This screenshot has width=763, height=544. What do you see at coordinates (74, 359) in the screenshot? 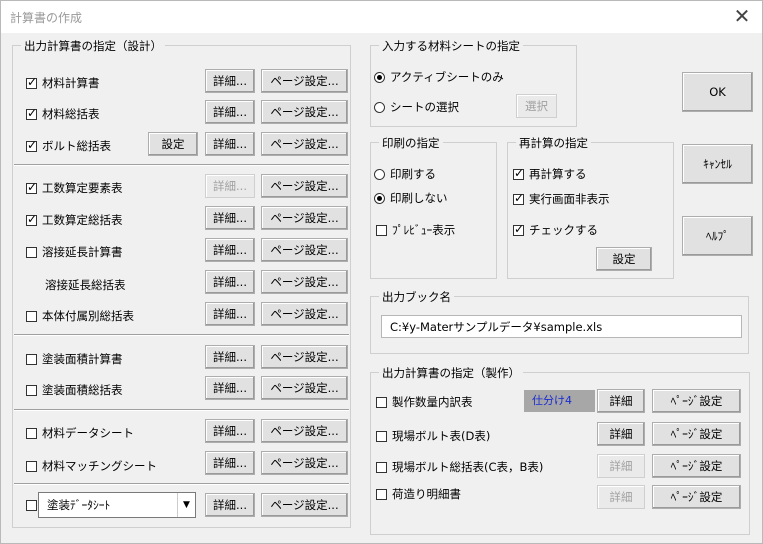
I see `paint-area-calc-checkbox: 塗装面積計算書` at bounding box center [74, 359].